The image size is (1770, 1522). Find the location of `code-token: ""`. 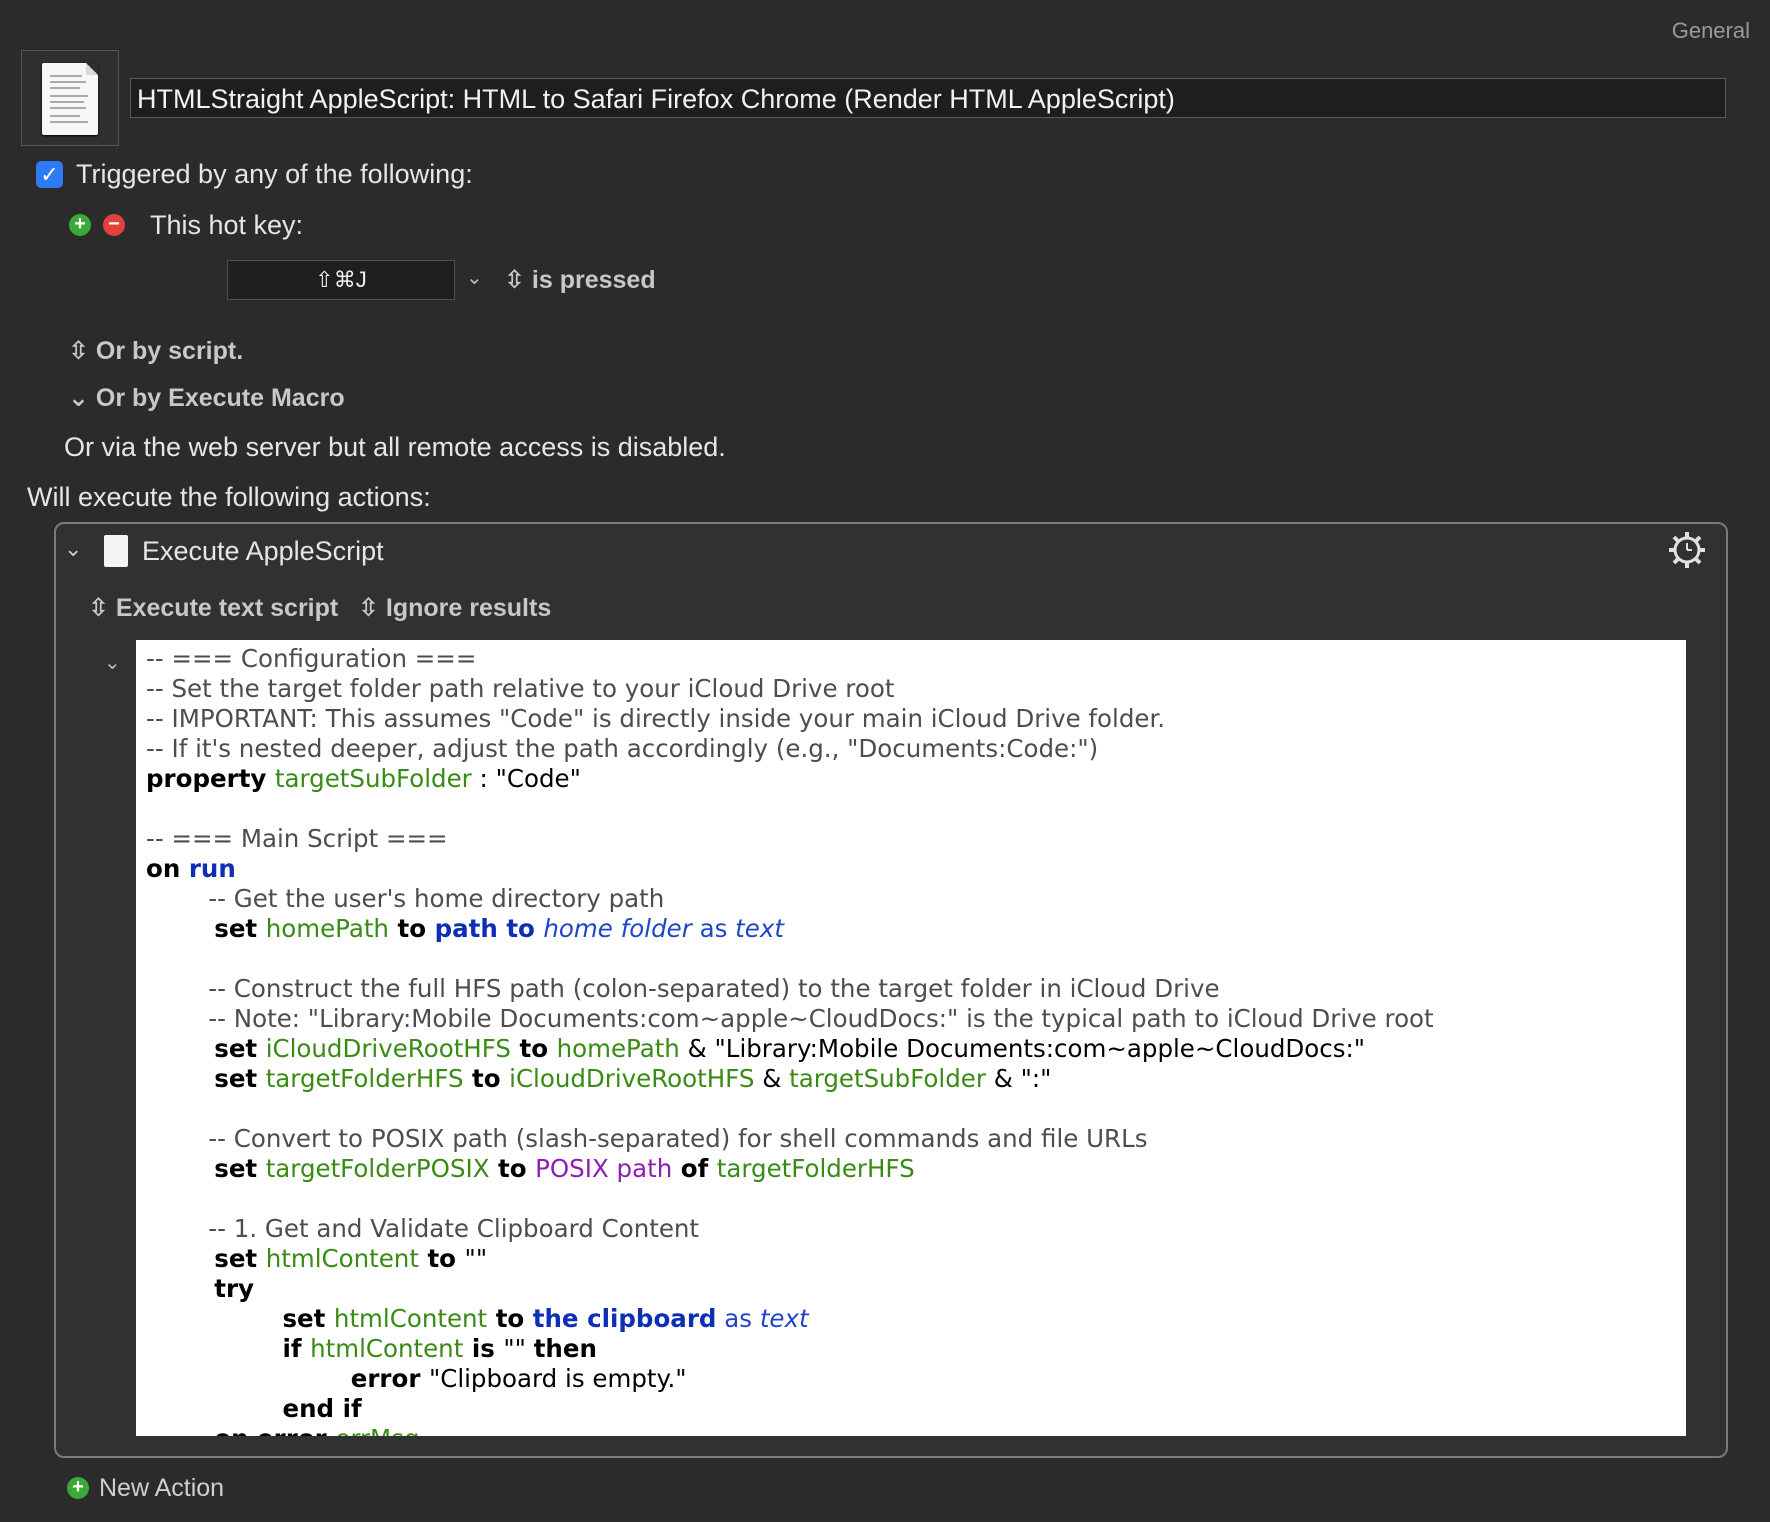

code-token: "" is located at coordinates (476, 1258).